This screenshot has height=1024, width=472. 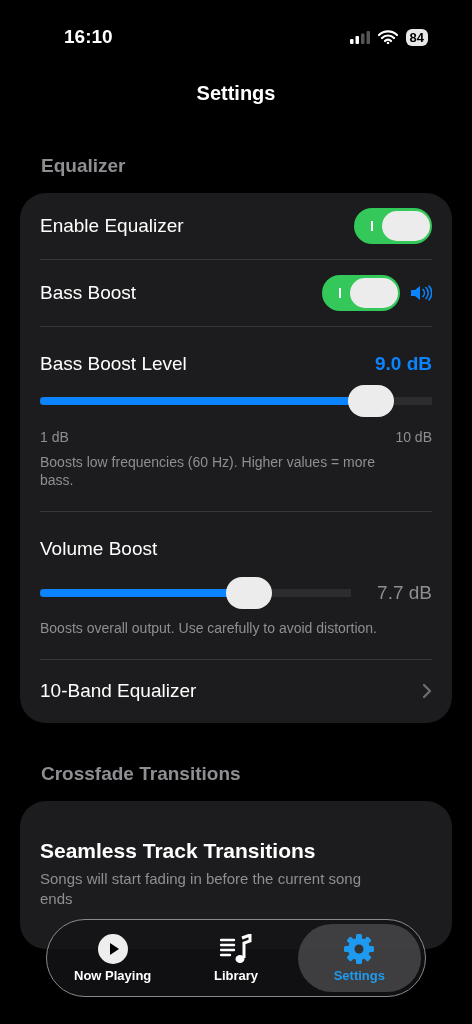 I want to click on tab-item: Library, so click(x=236, y=958).